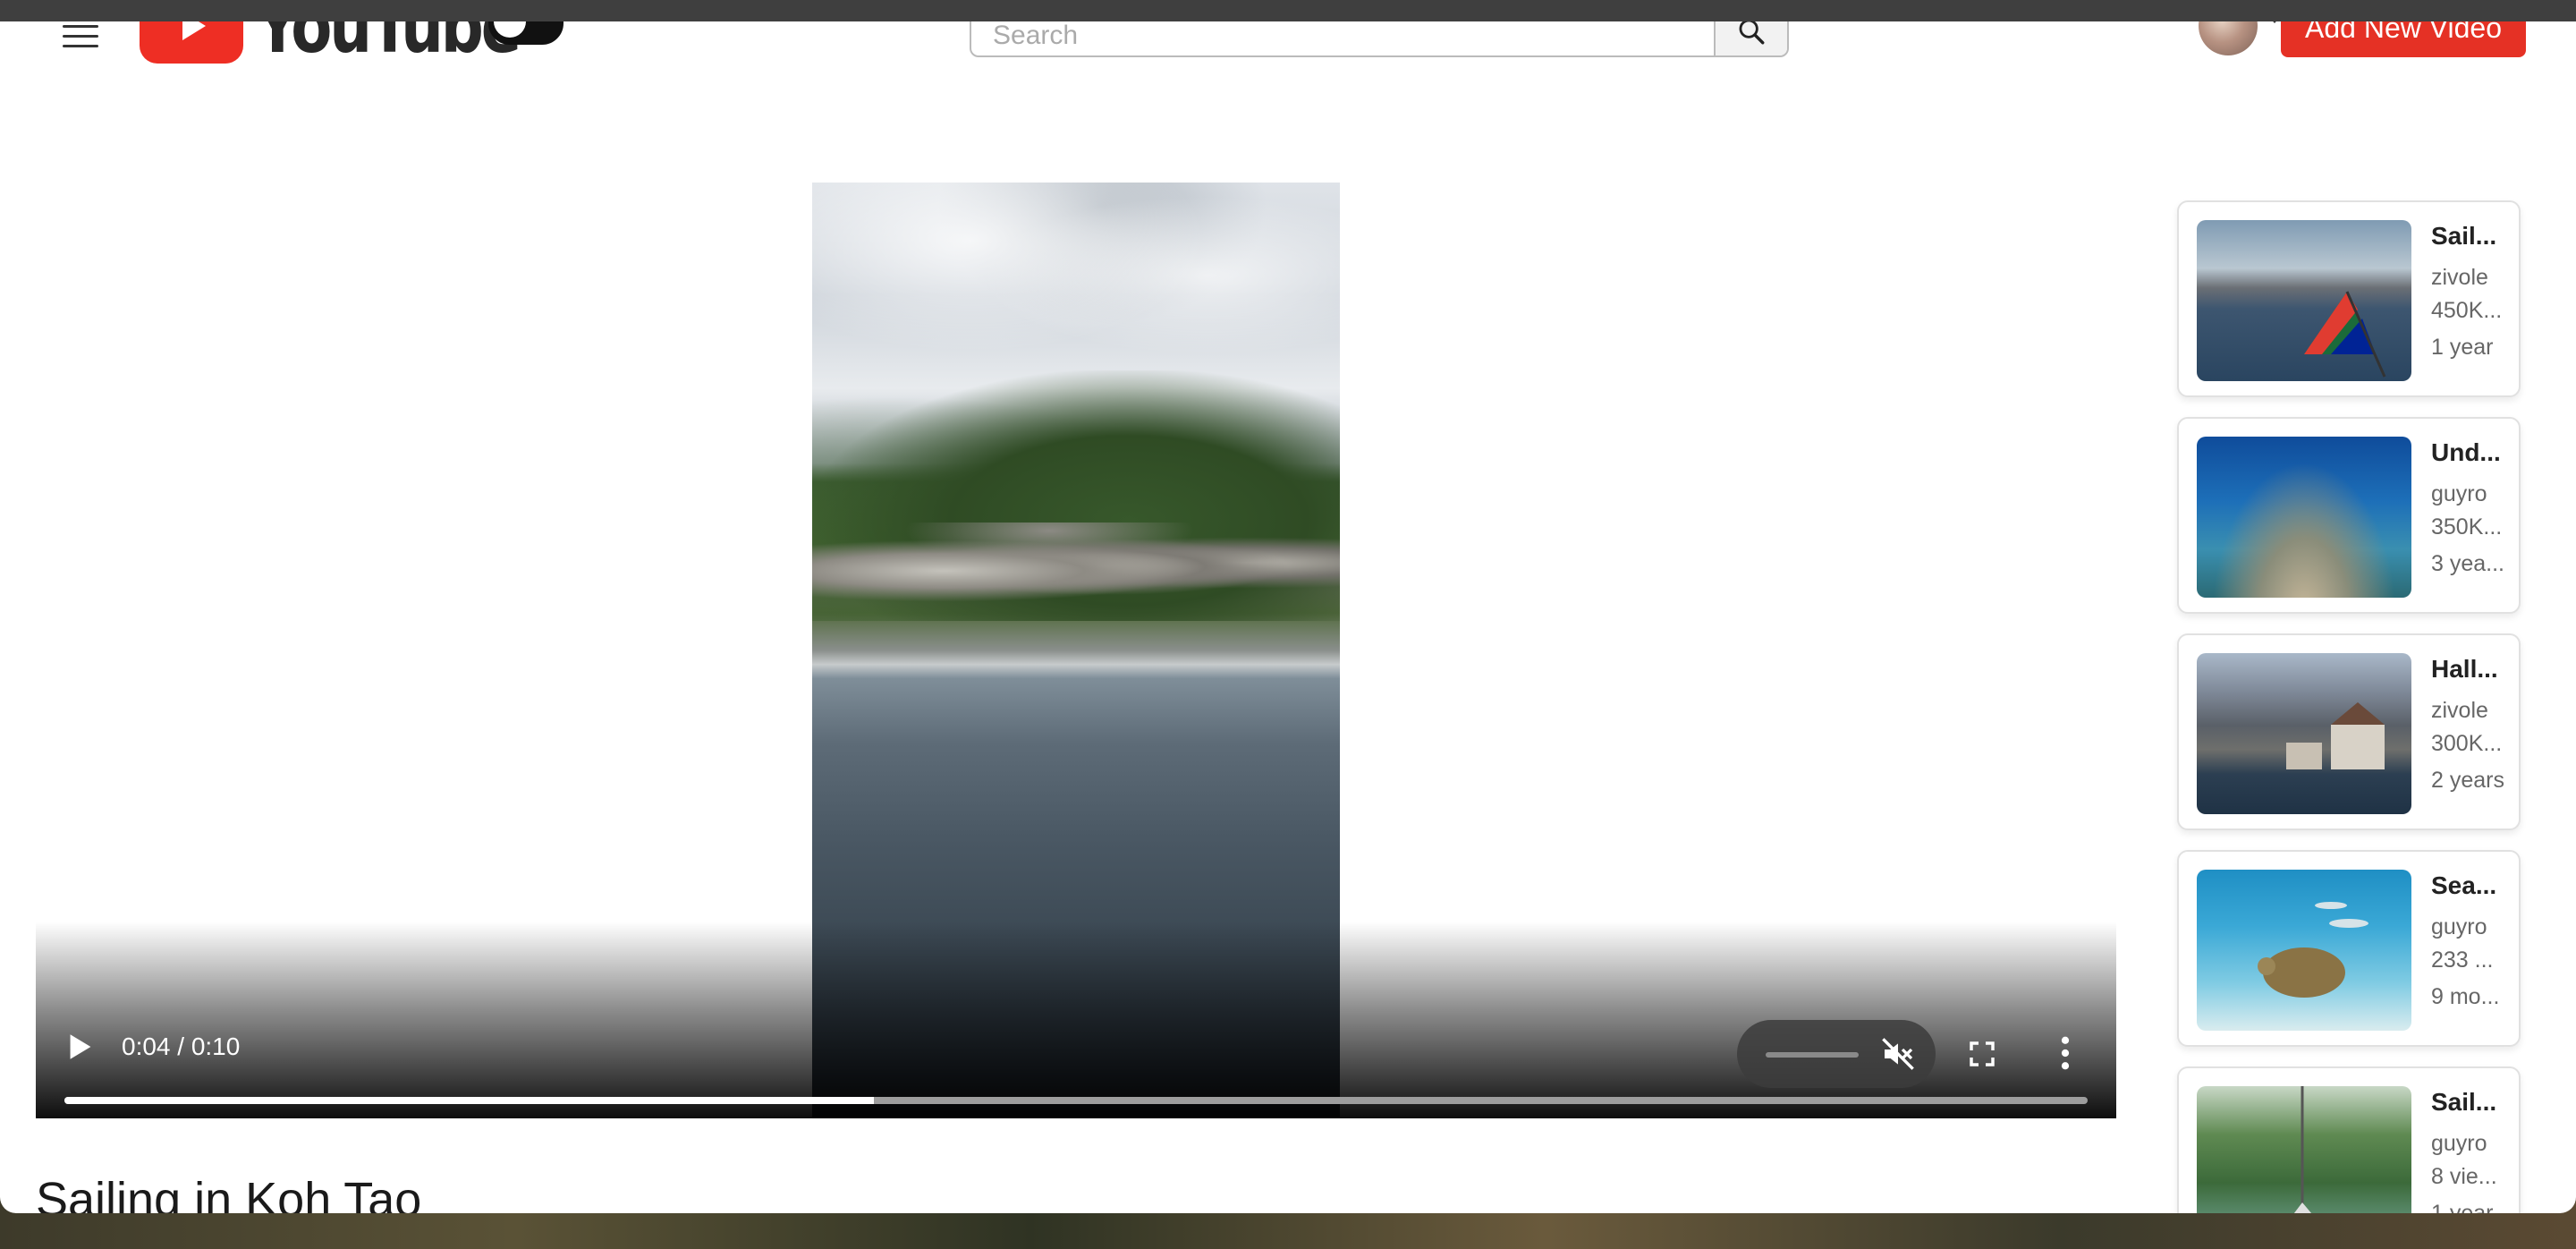 Image resolution: width=2576 pixels, height=1249 pixels. I want to click on play-logo-icon, so click(191, 42).